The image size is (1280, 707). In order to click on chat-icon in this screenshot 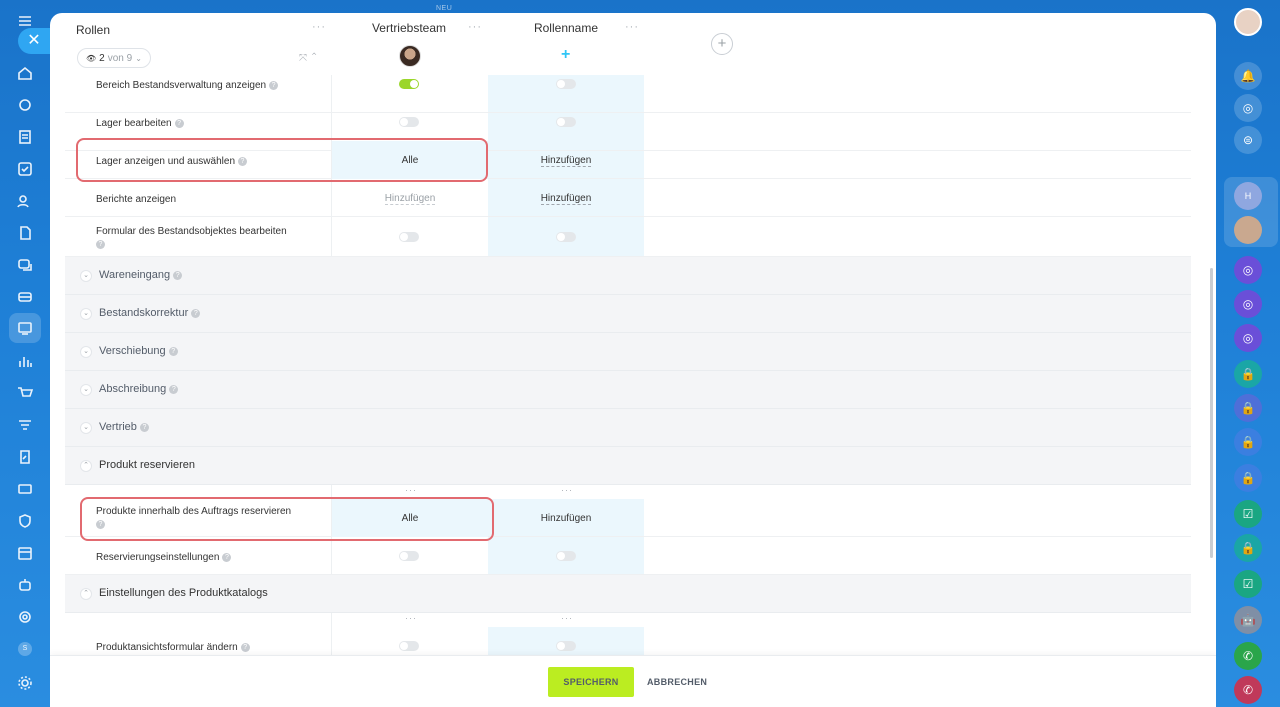, I will do `click(25, 265)`.